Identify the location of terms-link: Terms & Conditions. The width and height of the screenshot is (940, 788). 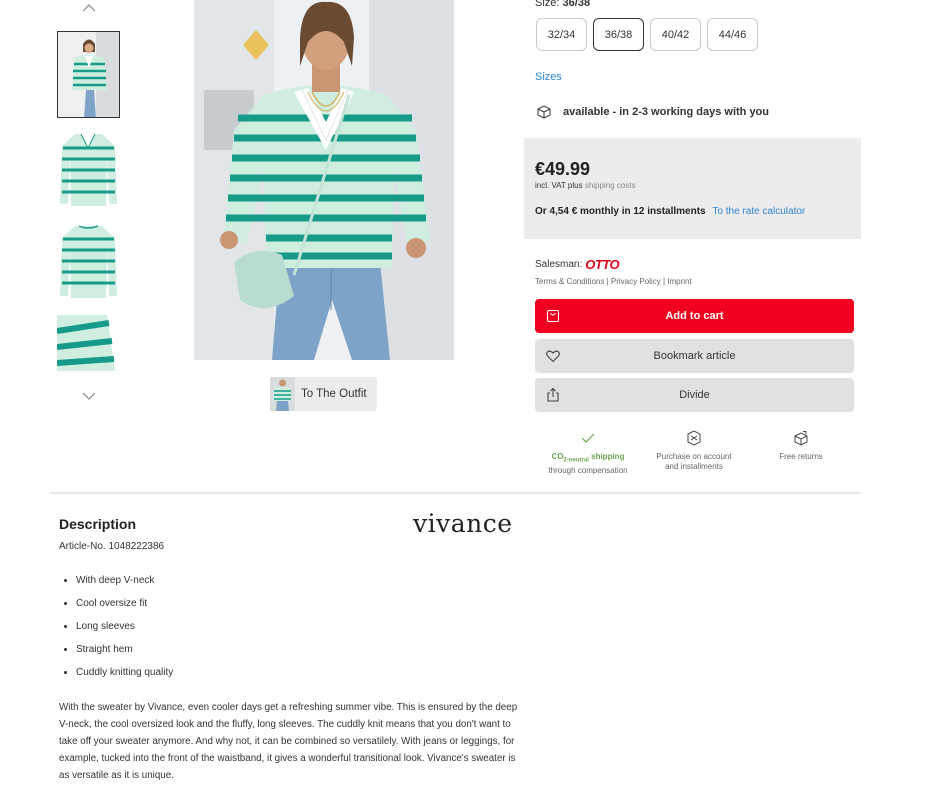
(569, 281).